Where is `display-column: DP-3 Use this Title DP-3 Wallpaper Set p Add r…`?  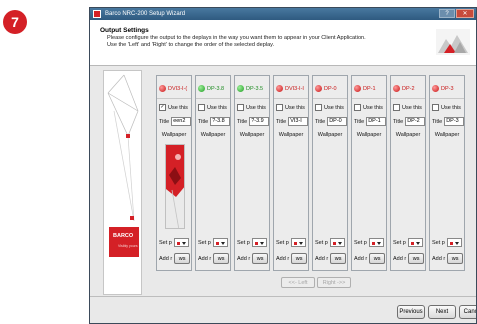 display-column: DP-3 Use this Title DP-3 Wallpaper Set p Add r… is located at coordinates (447, 173).